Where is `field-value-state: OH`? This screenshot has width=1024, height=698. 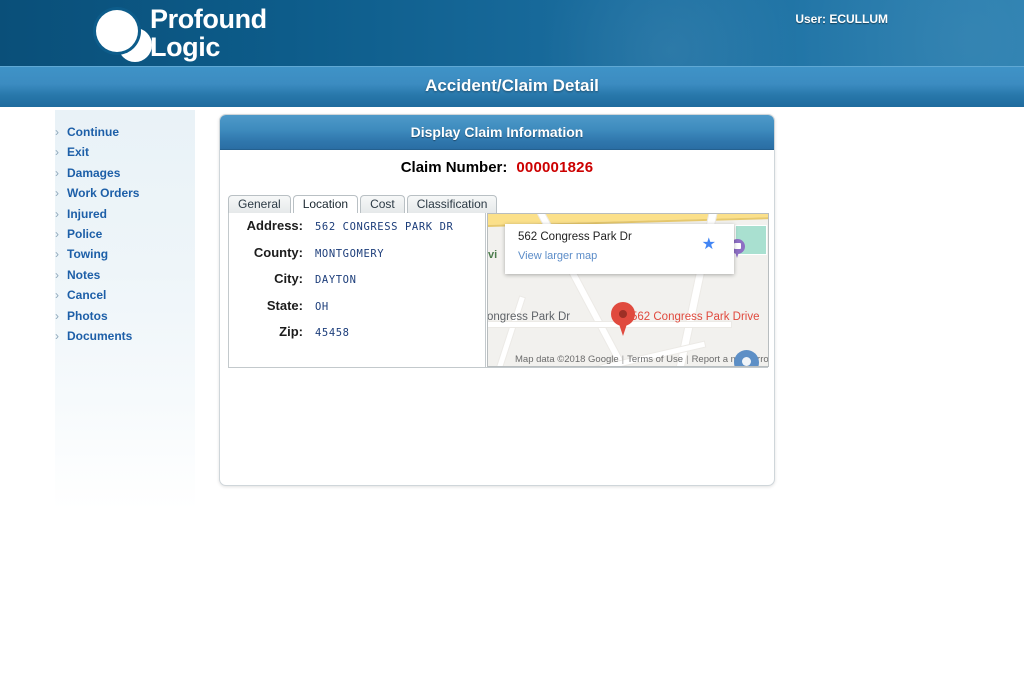 field-value-state: OH is located at coordinates (322, 306).